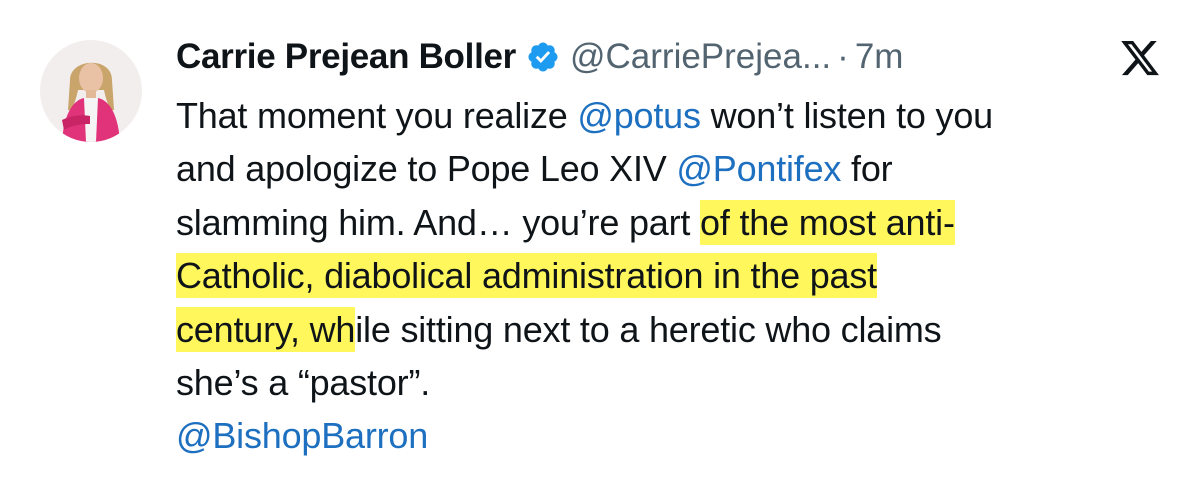  What do you see at coordinates (346, 57) in the screenshot?
I see `display-name: Carrie Prejean Boller` at bounding box center [346, 57].